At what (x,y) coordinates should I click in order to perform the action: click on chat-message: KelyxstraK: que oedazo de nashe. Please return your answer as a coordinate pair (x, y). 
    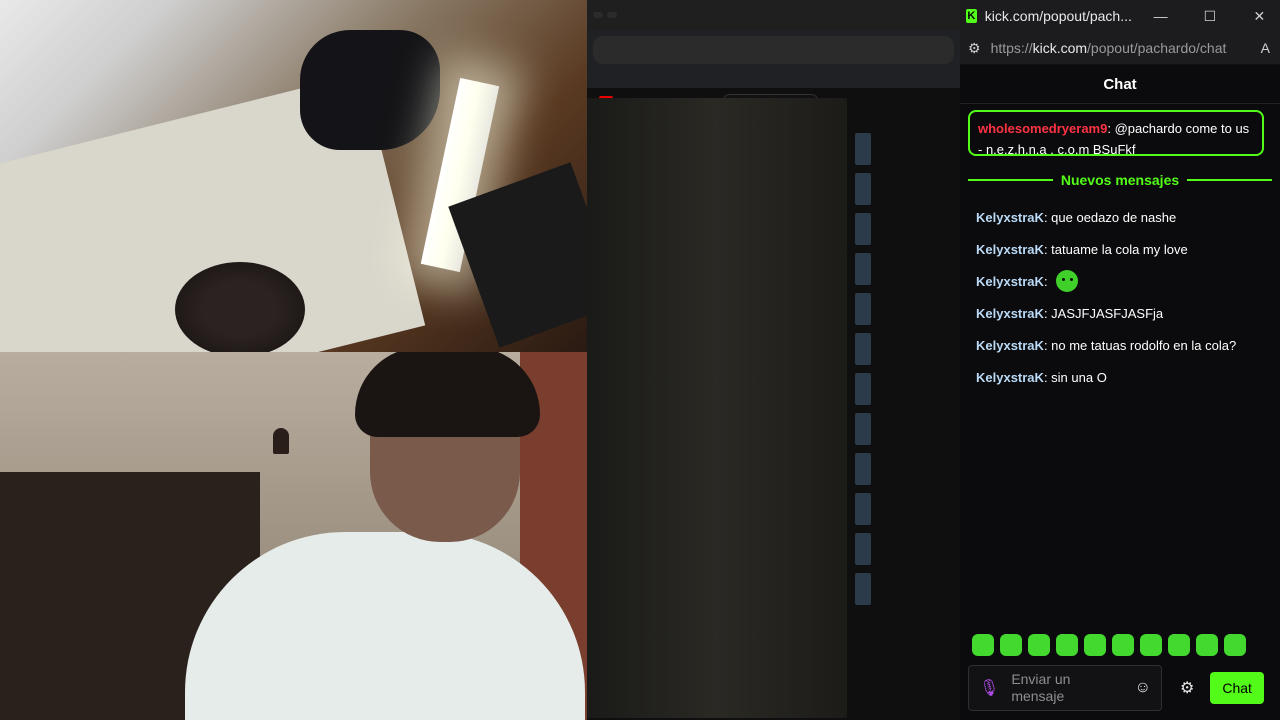
    Looking at the image, I should click on (1126, 217).